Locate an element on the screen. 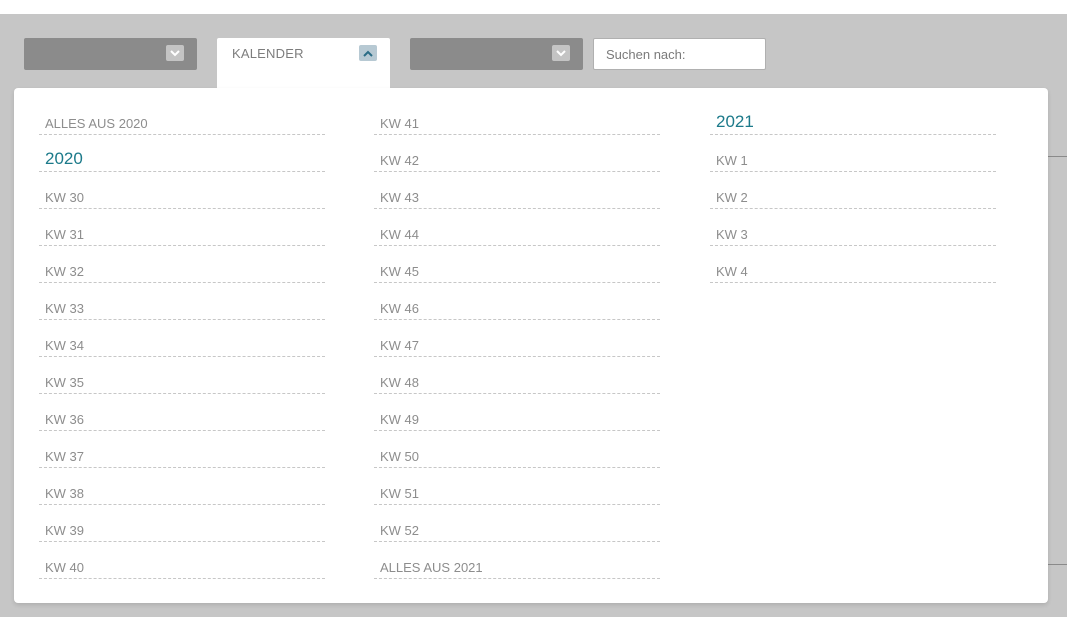  calendar-week-item: KW 38 is located at coordinates (182, 486).